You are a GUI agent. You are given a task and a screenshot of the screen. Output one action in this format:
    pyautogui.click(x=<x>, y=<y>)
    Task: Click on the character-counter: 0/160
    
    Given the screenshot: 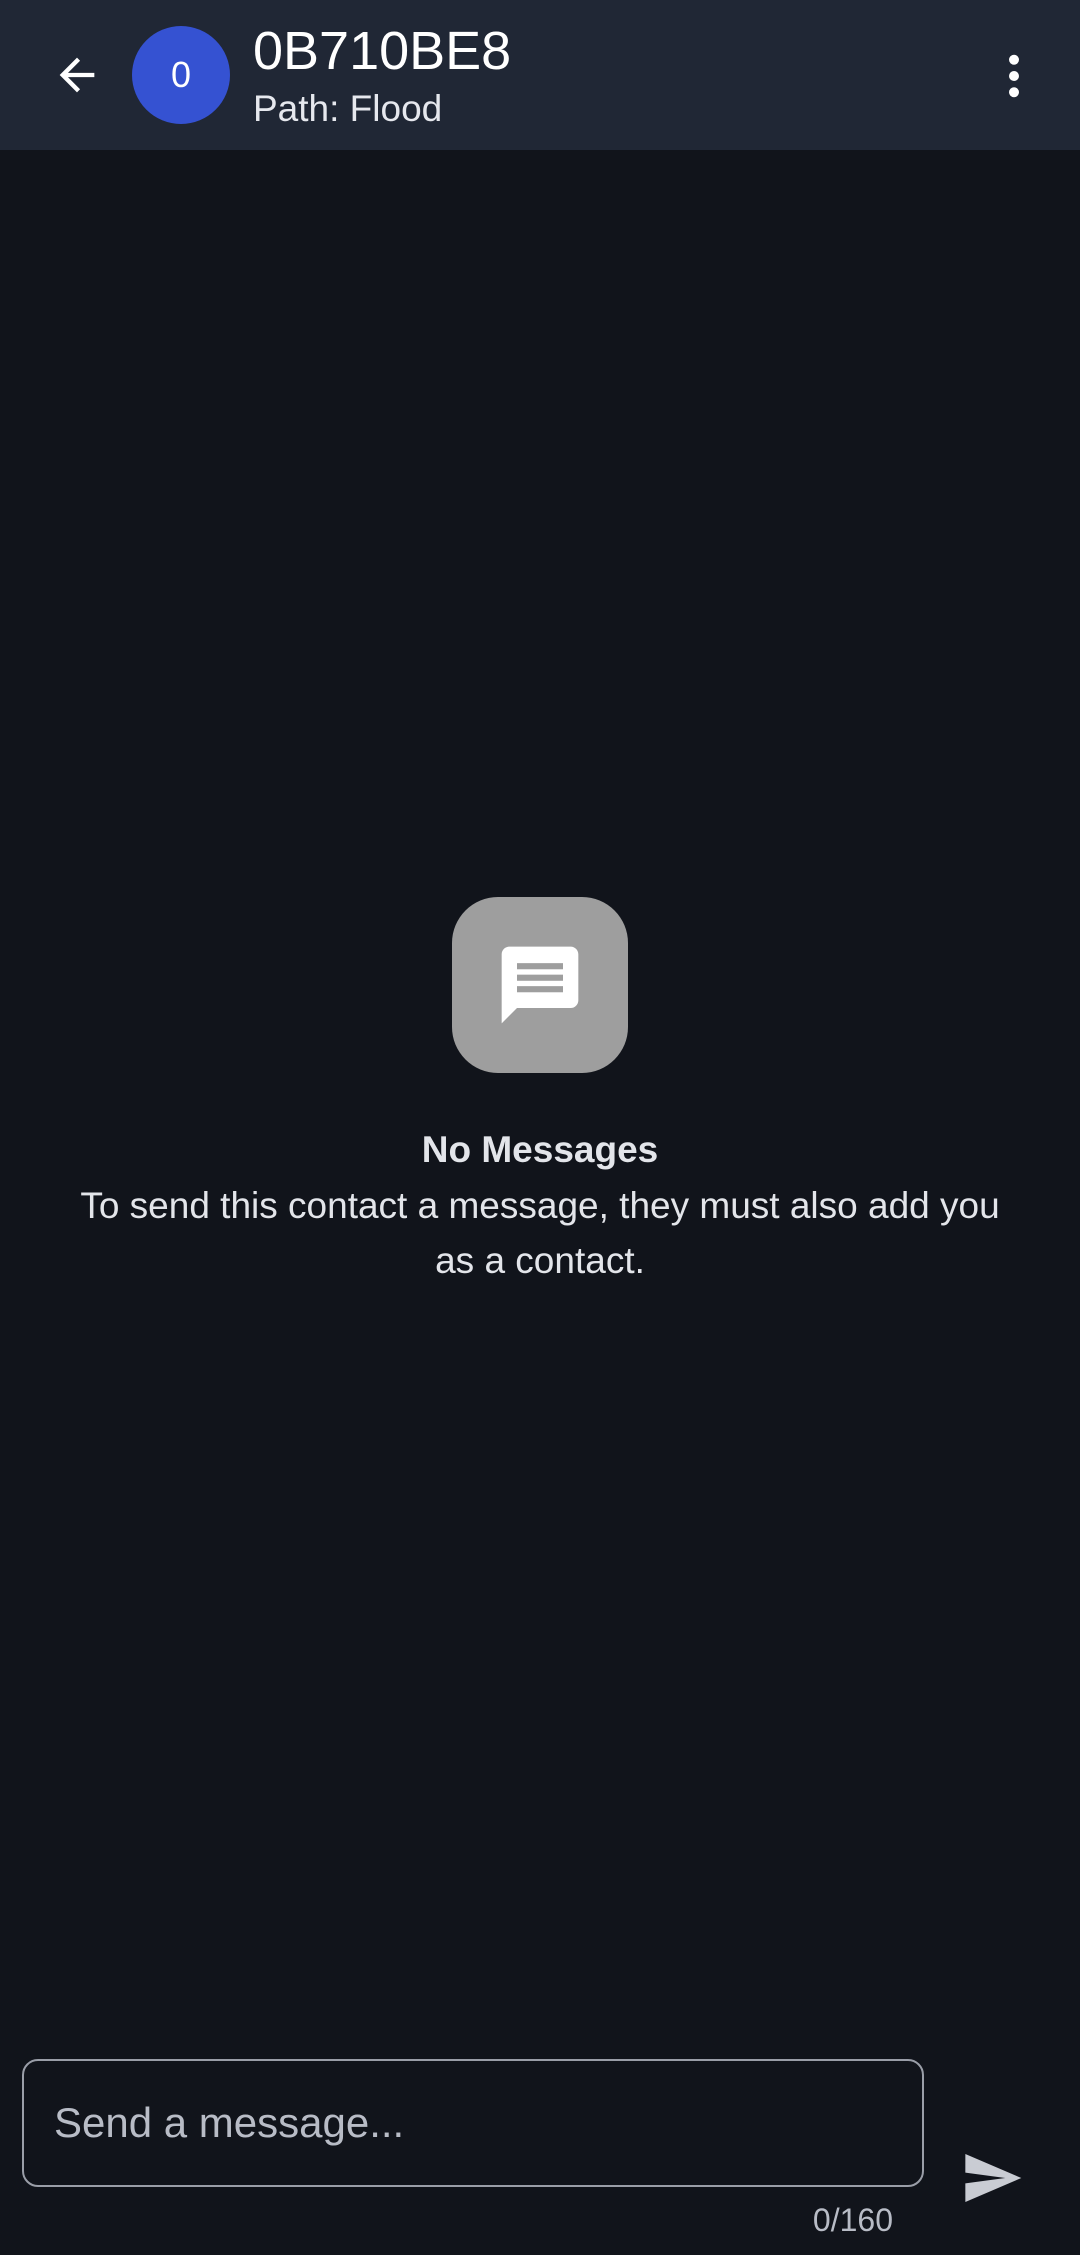 What is the action you would take?
    pyautogui.click(x=852, y=2220)
    